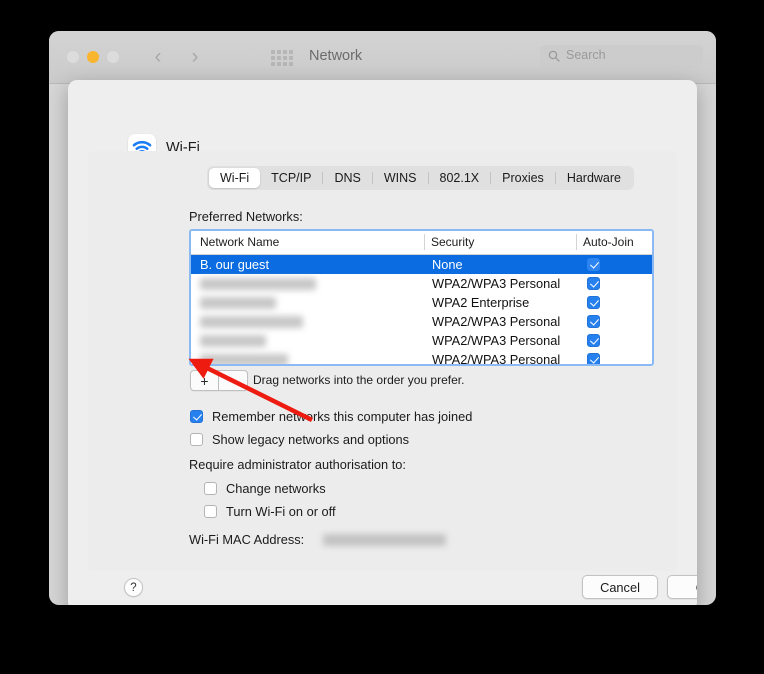  I want to click on tab-label: DNS, so click(347, 178).